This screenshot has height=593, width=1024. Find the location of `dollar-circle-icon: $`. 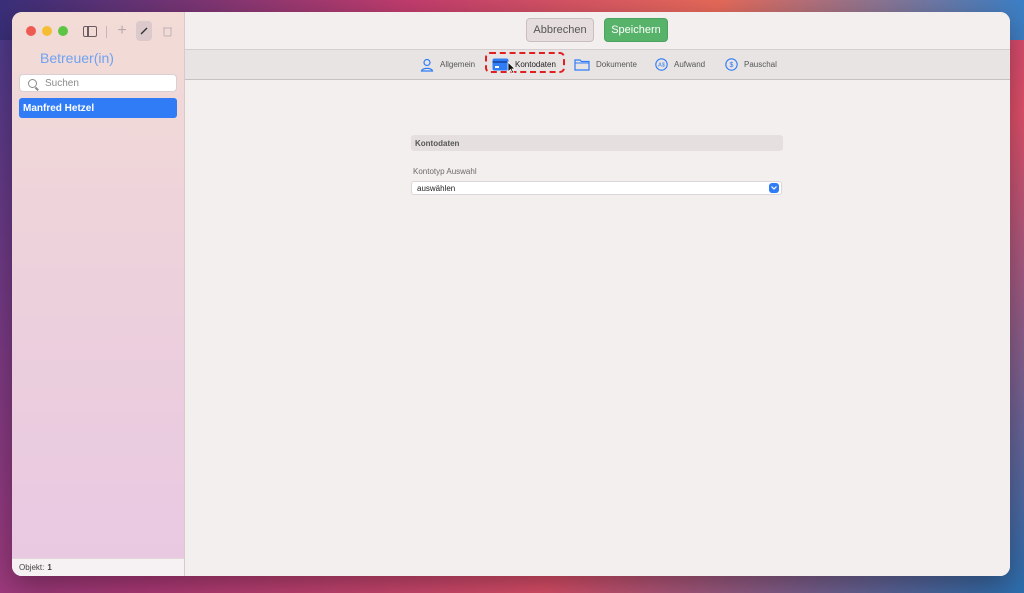

dollar-circle-icon: $ is located at coordinates (731, 64).